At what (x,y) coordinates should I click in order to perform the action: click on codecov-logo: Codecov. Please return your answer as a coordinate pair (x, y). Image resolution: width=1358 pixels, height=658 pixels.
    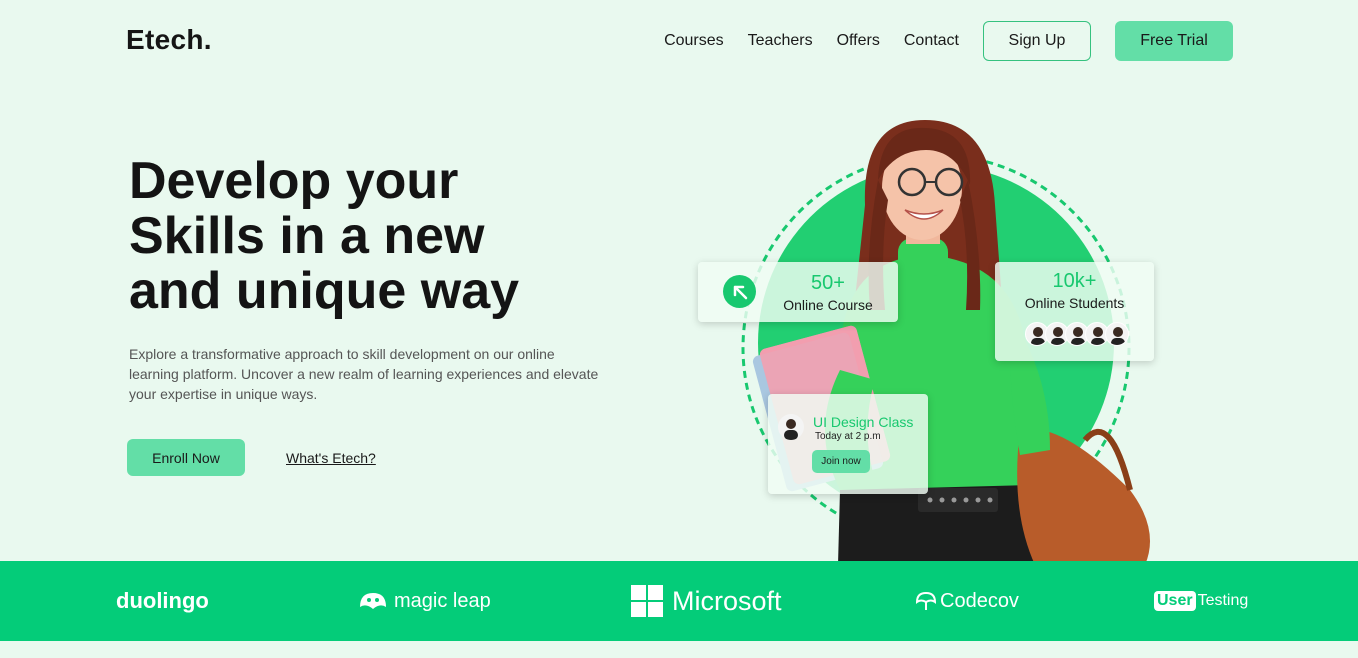
    Looking at the image, I should click on (967, 601).